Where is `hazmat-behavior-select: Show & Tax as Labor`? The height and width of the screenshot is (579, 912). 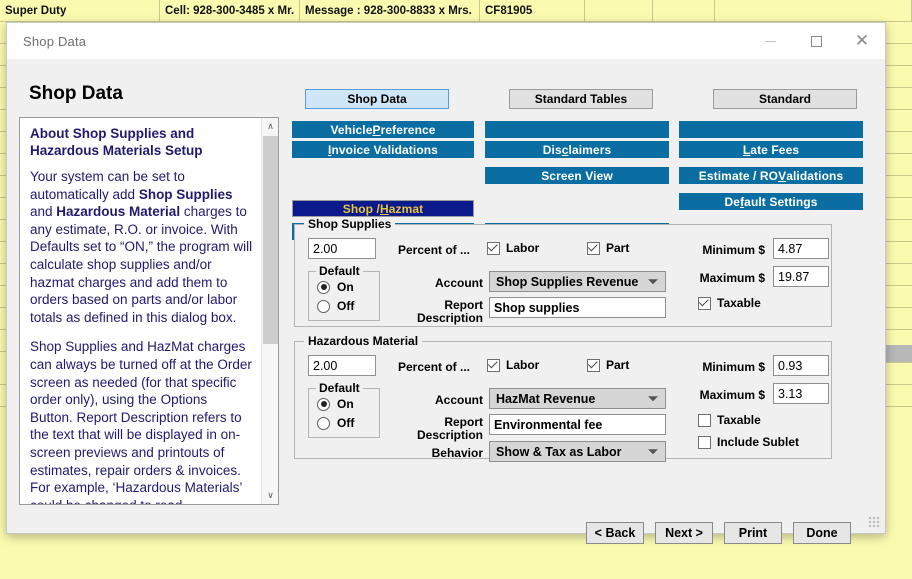 hazmat-behavior-select: Show & Tax as Labor is located at coordinates (577, 451).